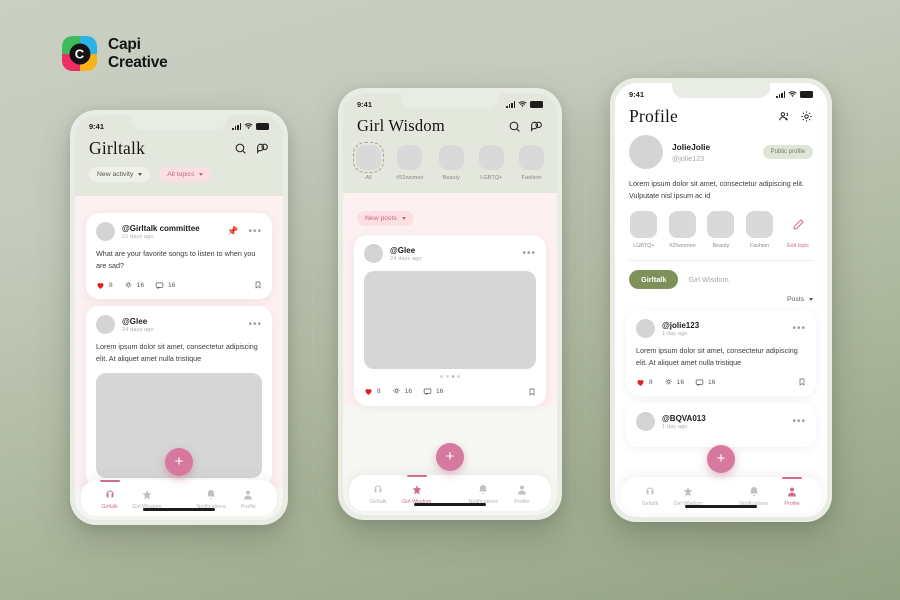 This screenshot has width=900, height=600. What do you see at coordinates (721, 382) in the screenshot?
I see `post-stats: 8 16 16` at bounding box center [721, 382].